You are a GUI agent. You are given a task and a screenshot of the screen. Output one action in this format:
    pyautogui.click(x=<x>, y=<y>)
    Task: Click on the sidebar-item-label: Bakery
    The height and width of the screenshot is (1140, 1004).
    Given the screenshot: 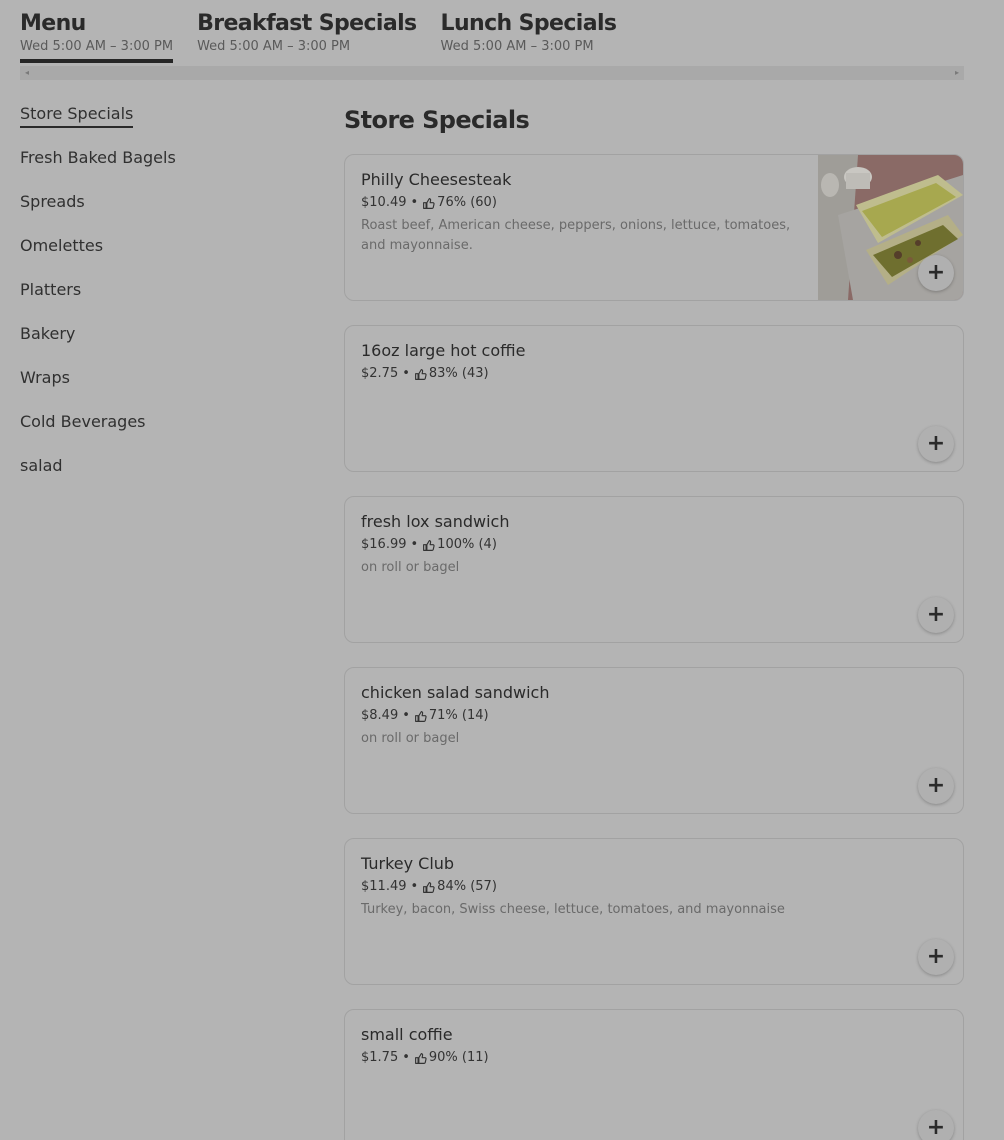 What is the action you would take?
    pyautogui.click(x=48, y=333)
    